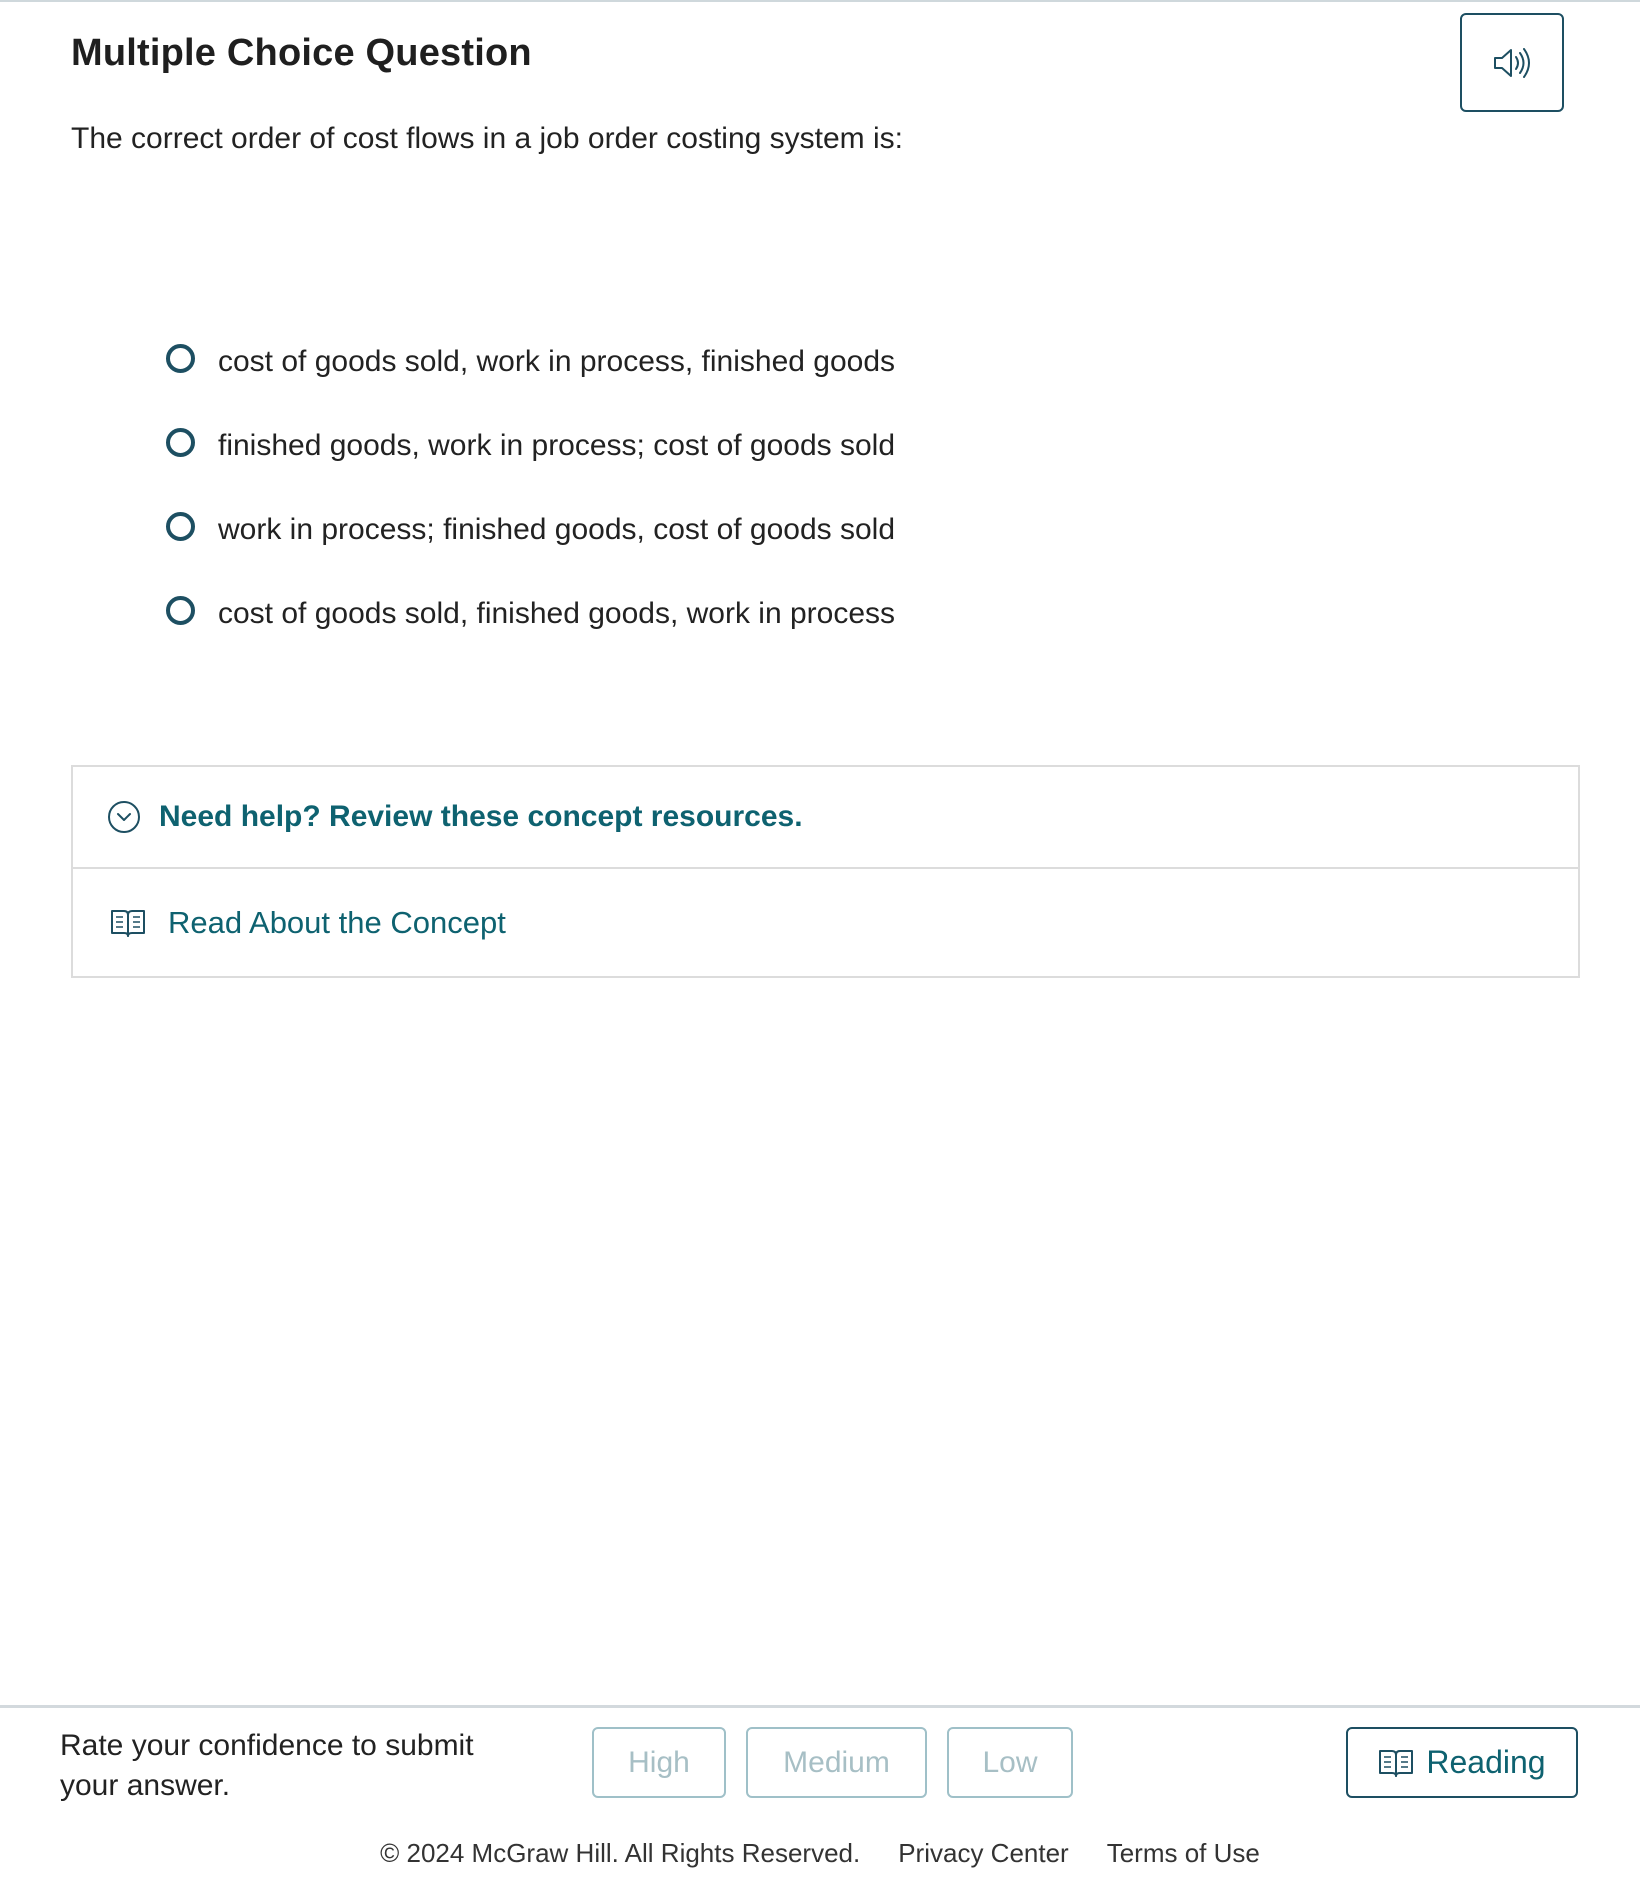 The height and width of the screenshot is (1878, 1640). I want to click on top-divider, so click(820, 1).